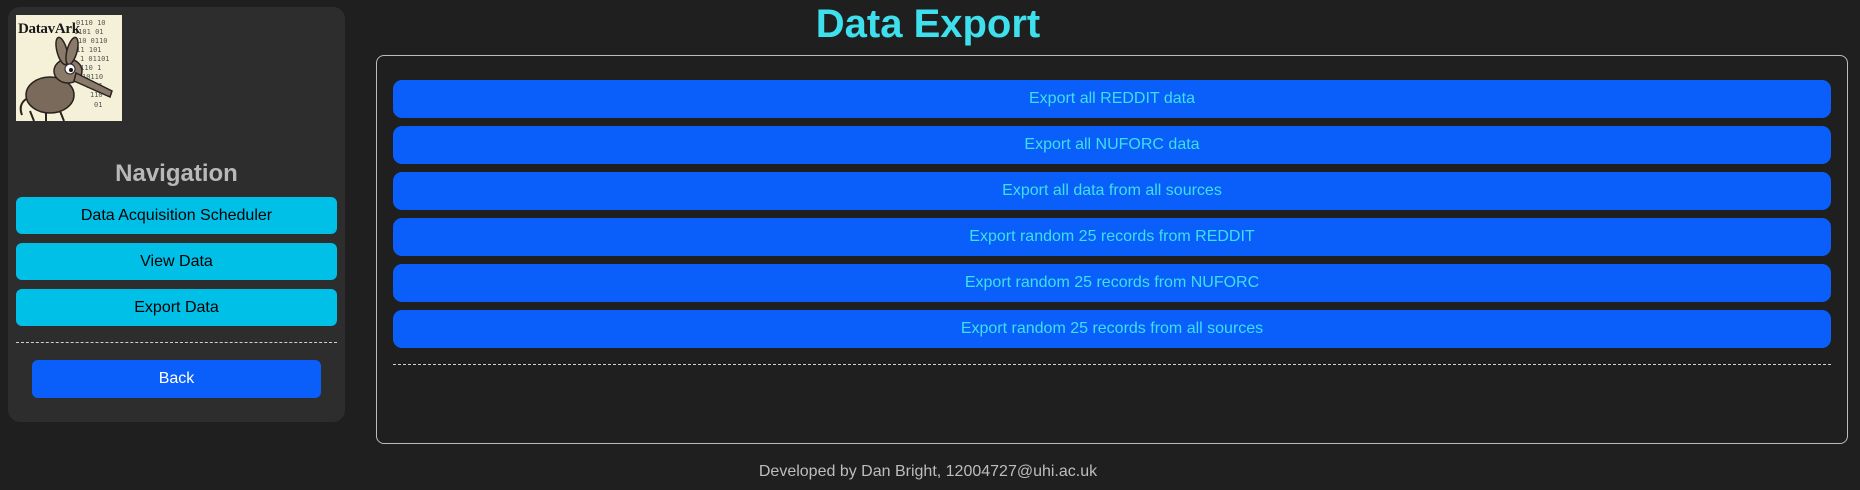  What do you see at coordinates (1112, 145) in the screenshot?
I see `export-all-nuforc-button: Export all NUFORC data` at bounding box center [1112, 145].